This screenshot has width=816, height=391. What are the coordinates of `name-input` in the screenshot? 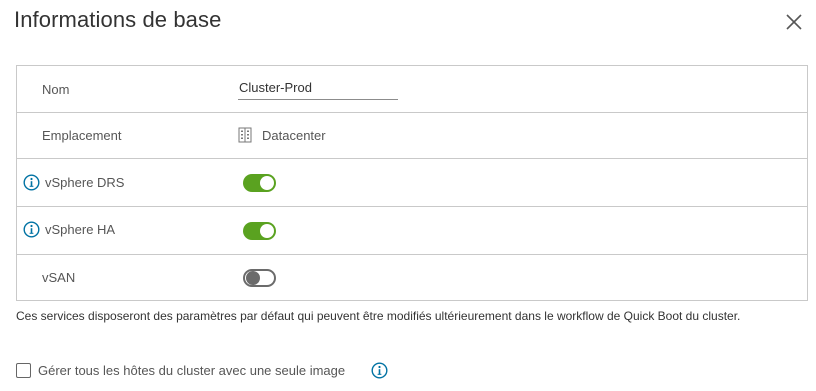 It's located at (318, 88).